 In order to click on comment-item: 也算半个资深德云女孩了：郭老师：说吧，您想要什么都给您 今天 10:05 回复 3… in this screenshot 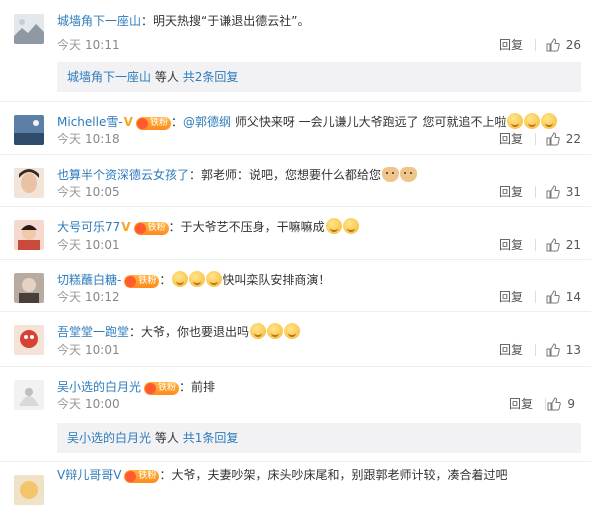, I will do `click(295, 180)`.